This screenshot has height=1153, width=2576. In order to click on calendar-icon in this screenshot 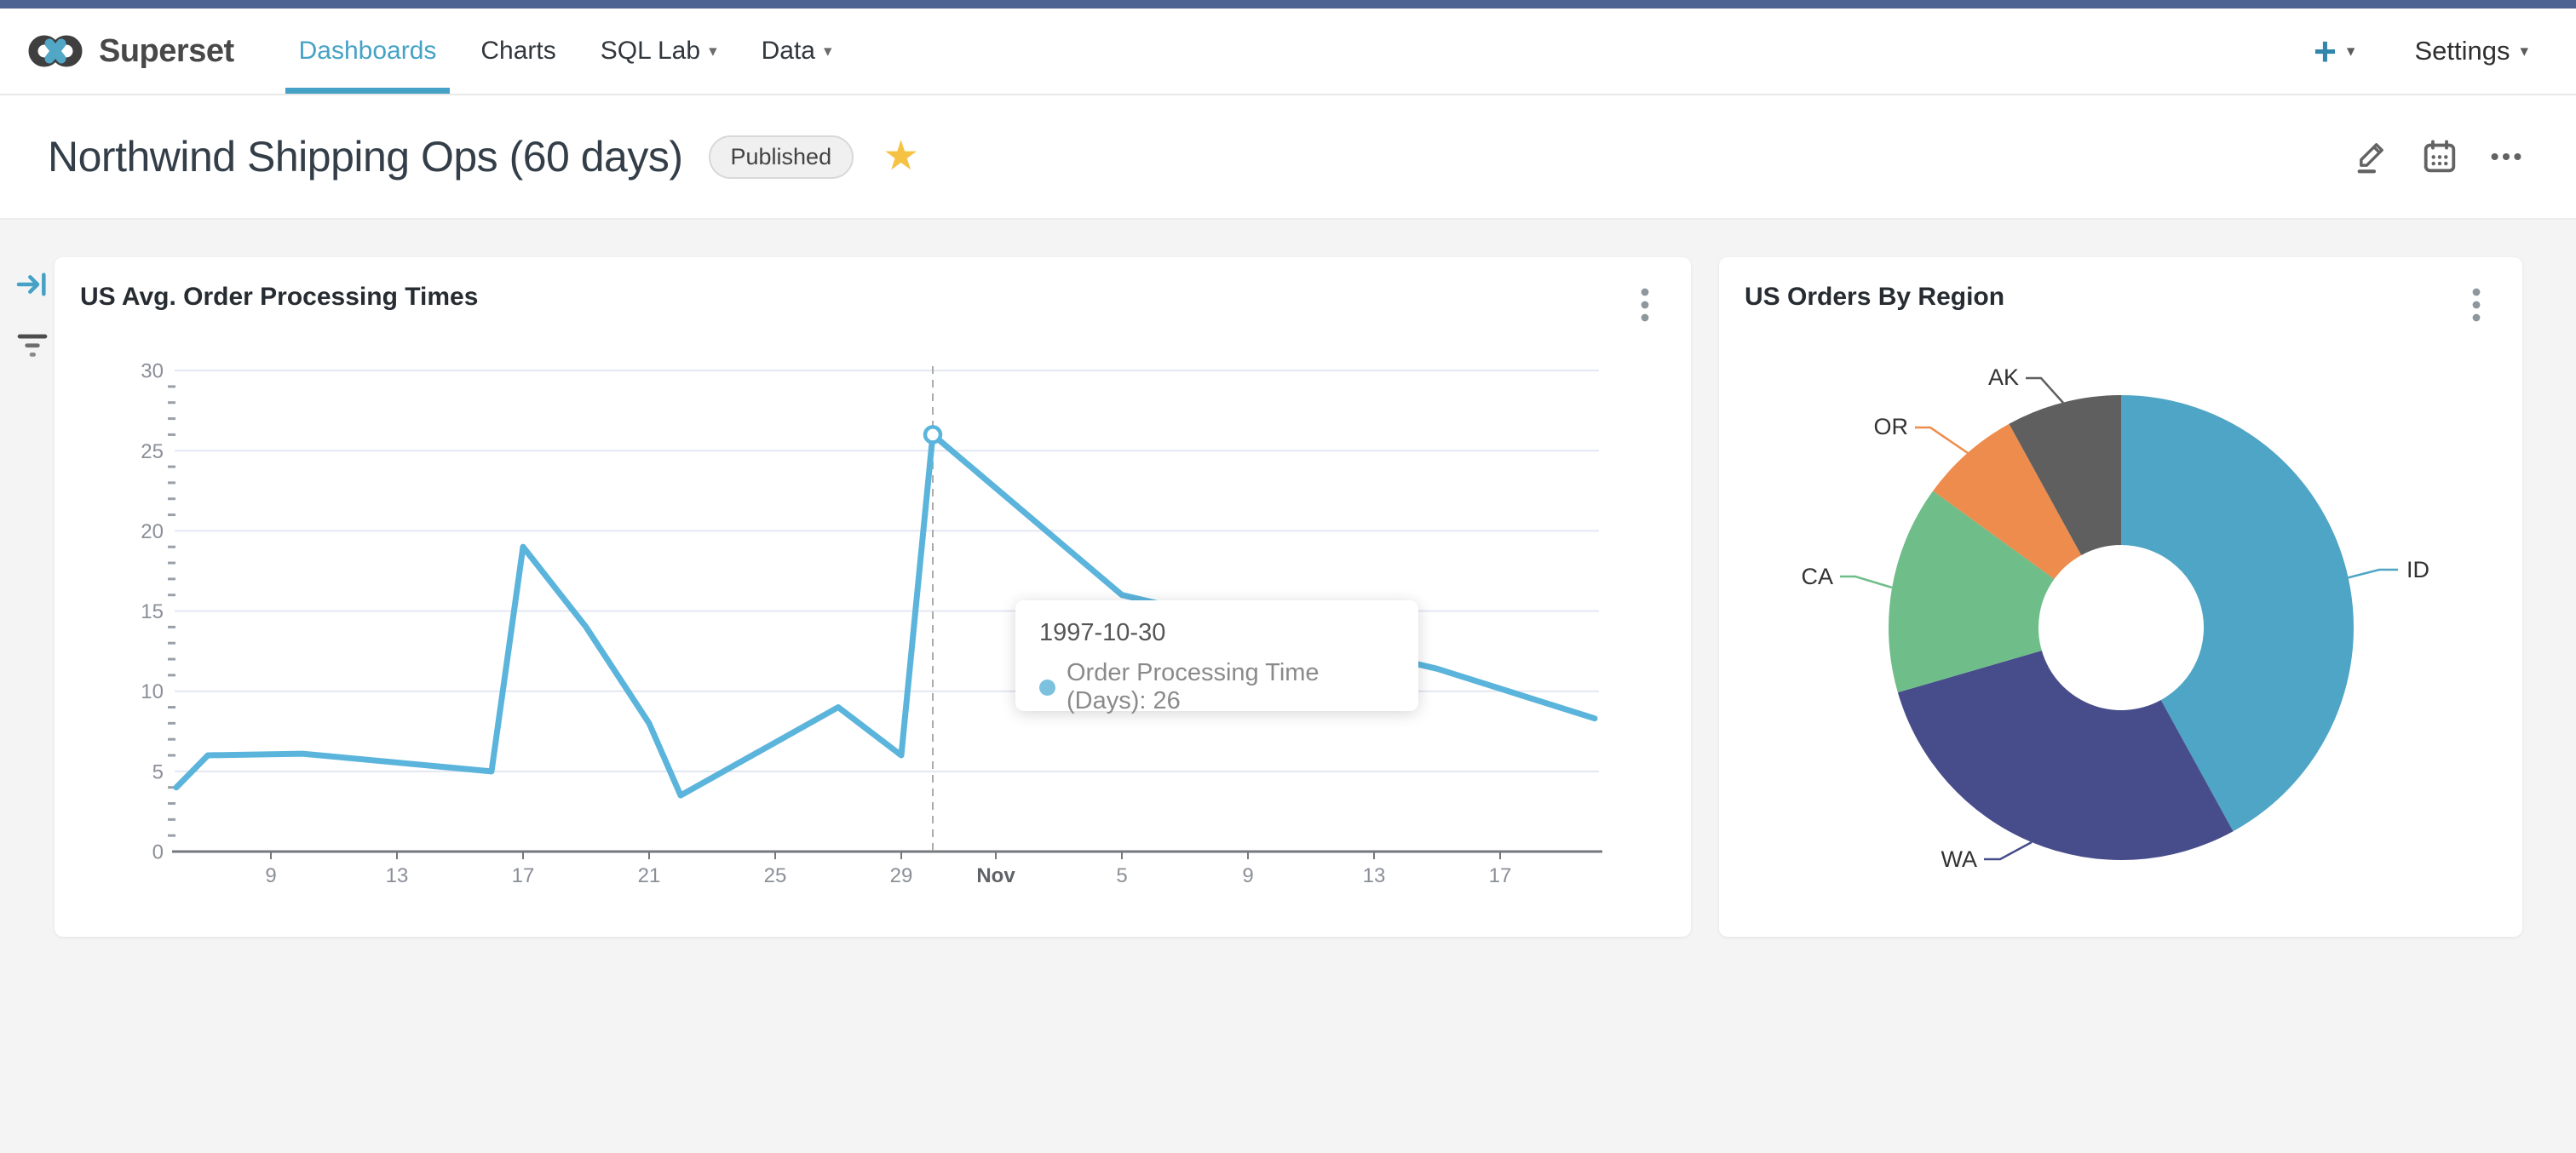, I will do `click(2440, 157)`.